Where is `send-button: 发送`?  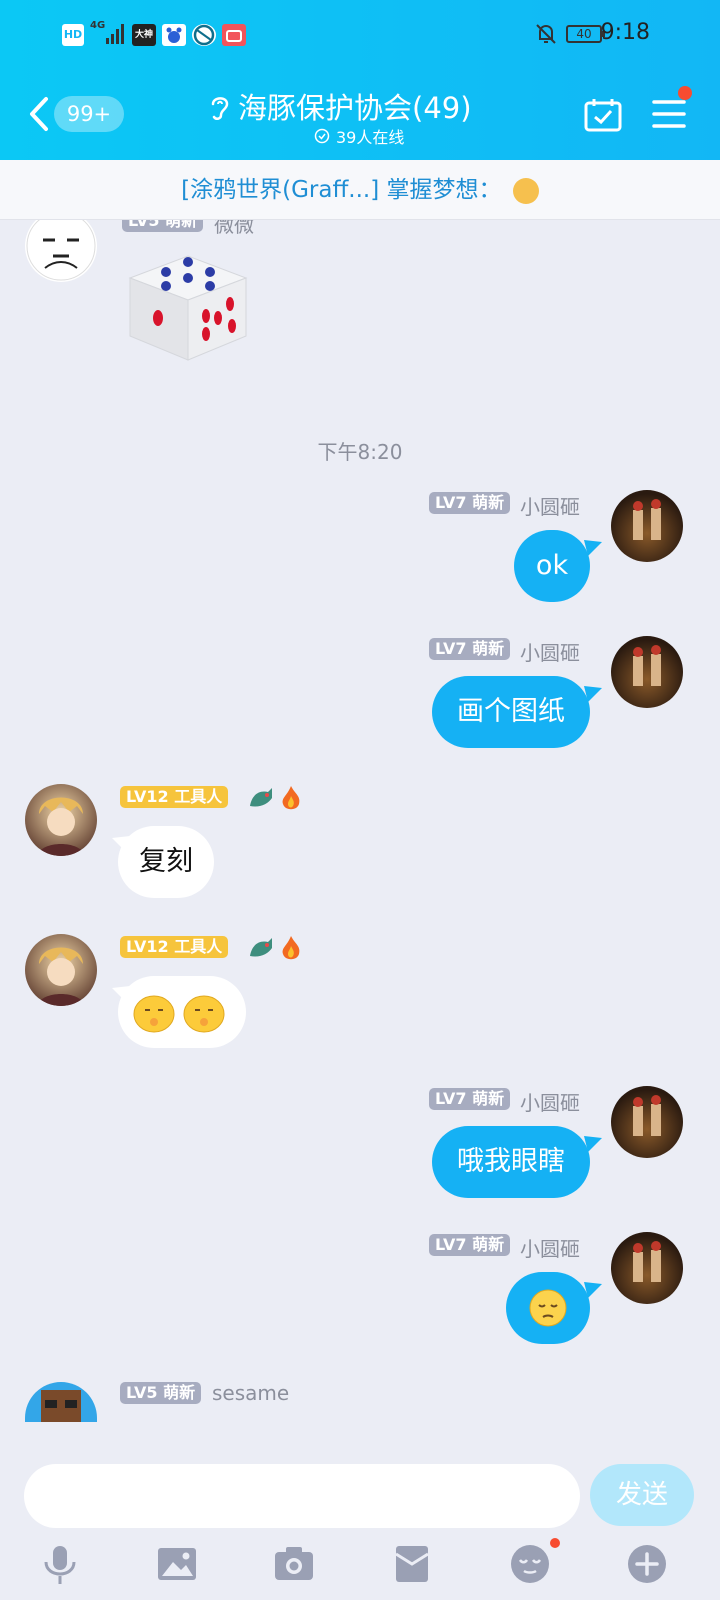
send-button: 发送 is located at coordinates (642, 1495).